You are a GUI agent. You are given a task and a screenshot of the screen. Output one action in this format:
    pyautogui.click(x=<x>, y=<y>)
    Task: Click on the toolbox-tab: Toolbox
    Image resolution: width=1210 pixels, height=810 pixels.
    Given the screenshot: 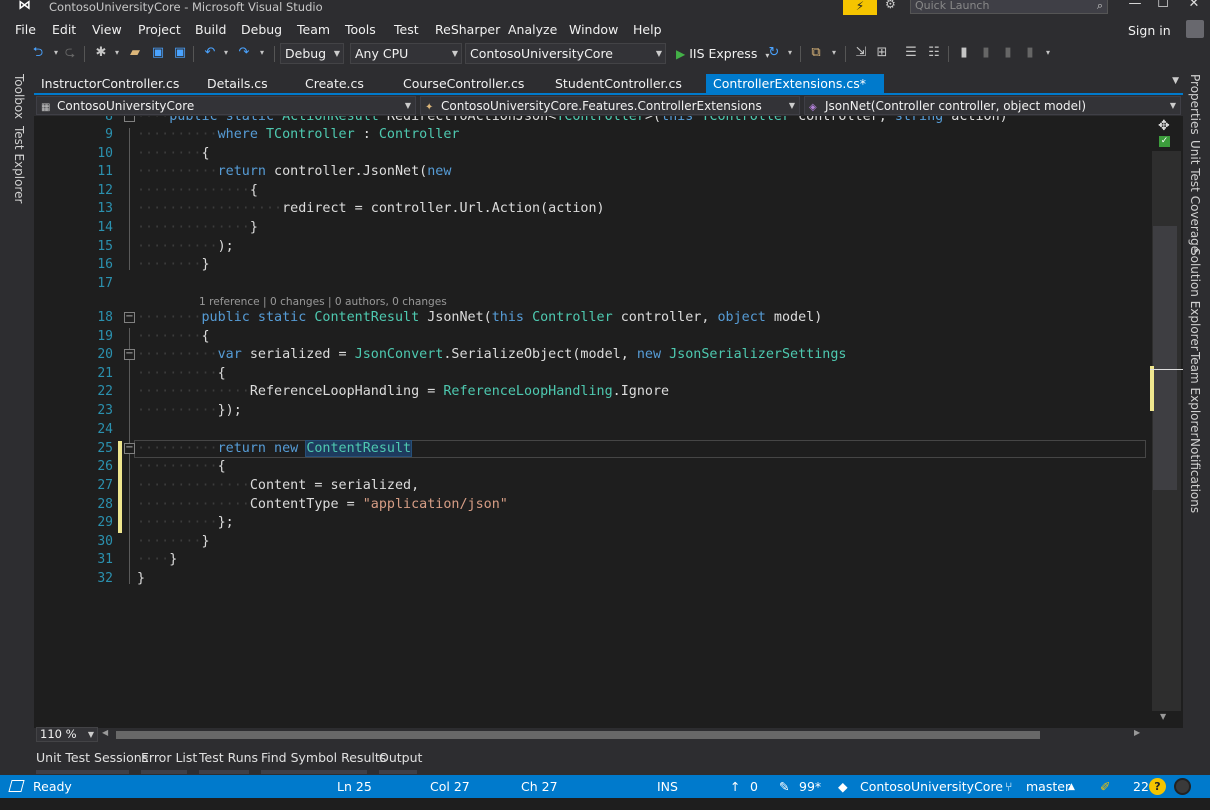 What is the action you would take?
    pyautogui.click(x=19, y=96)
    